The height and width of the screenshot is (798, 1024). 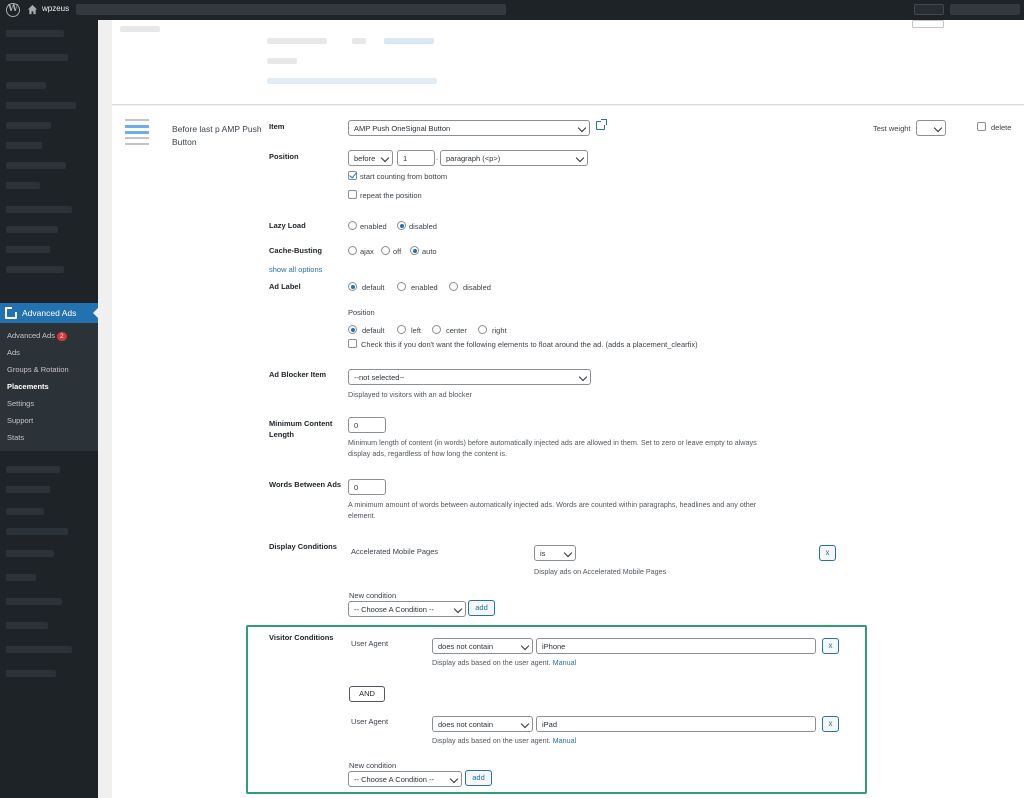 I want to click on wordpress-logo-icon: W, so click(x=13, y=10).